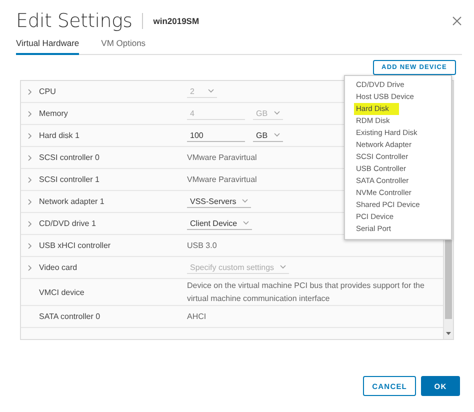 This screenshot has width=474, height=412. Describe the element at coordinates (74, 21) in the screenshot. I see `dialog-title: Edit Settings` at that location.